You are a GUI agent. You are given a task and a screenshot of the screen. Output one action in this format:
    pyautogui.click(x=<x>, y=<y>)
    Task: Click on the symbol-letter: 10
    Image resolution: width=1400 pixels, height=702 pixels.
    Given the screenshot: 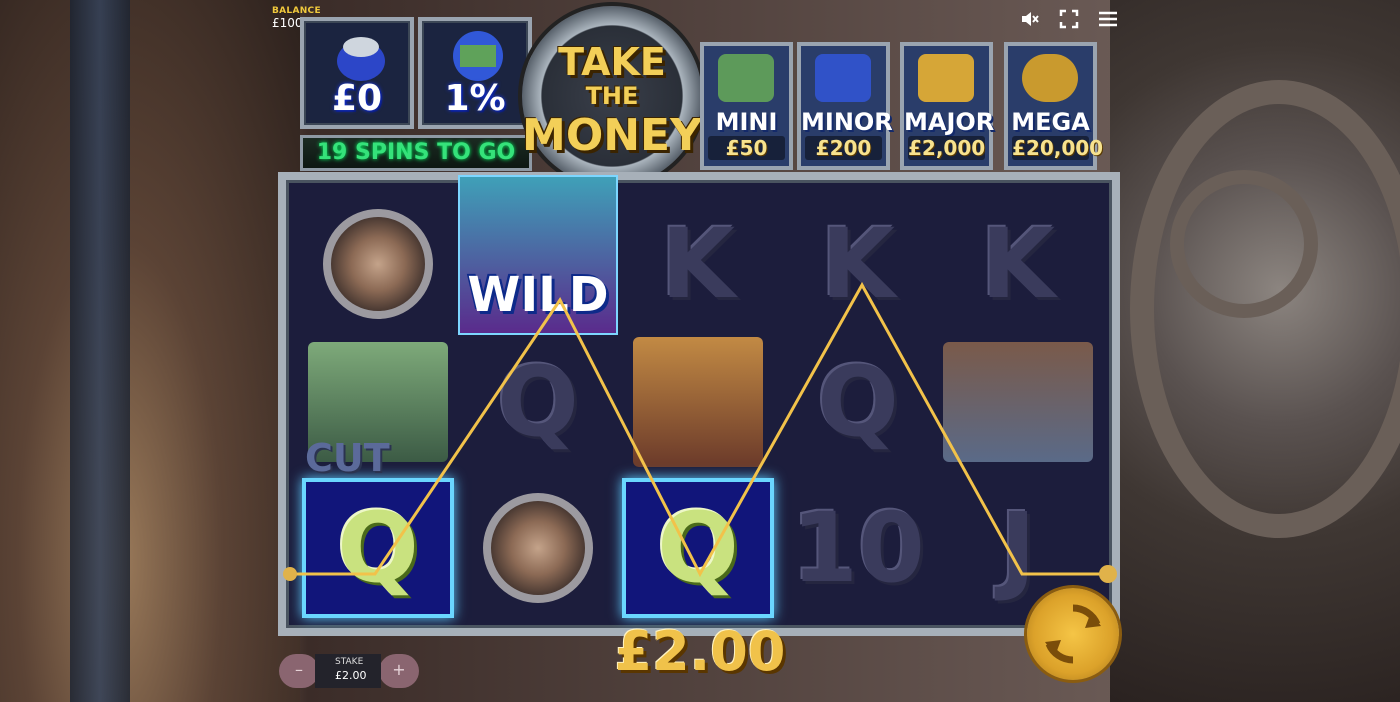 What is the action you would take?
    pyautogui.click(x=858, y=548)
    